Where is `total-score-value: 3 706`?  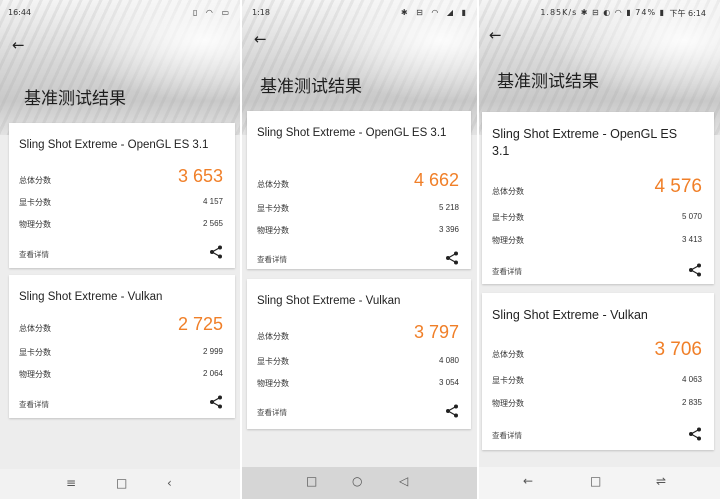
total-score-value: 3 706 is located at coordinates (678, 349).